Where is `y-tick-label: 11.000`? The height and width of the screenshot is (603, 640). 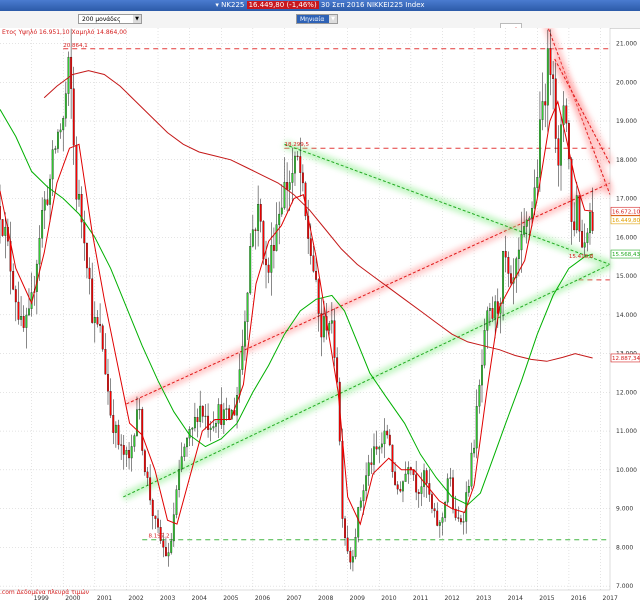
y-tick-label: 11.000 is located at coordinates (626, 431).